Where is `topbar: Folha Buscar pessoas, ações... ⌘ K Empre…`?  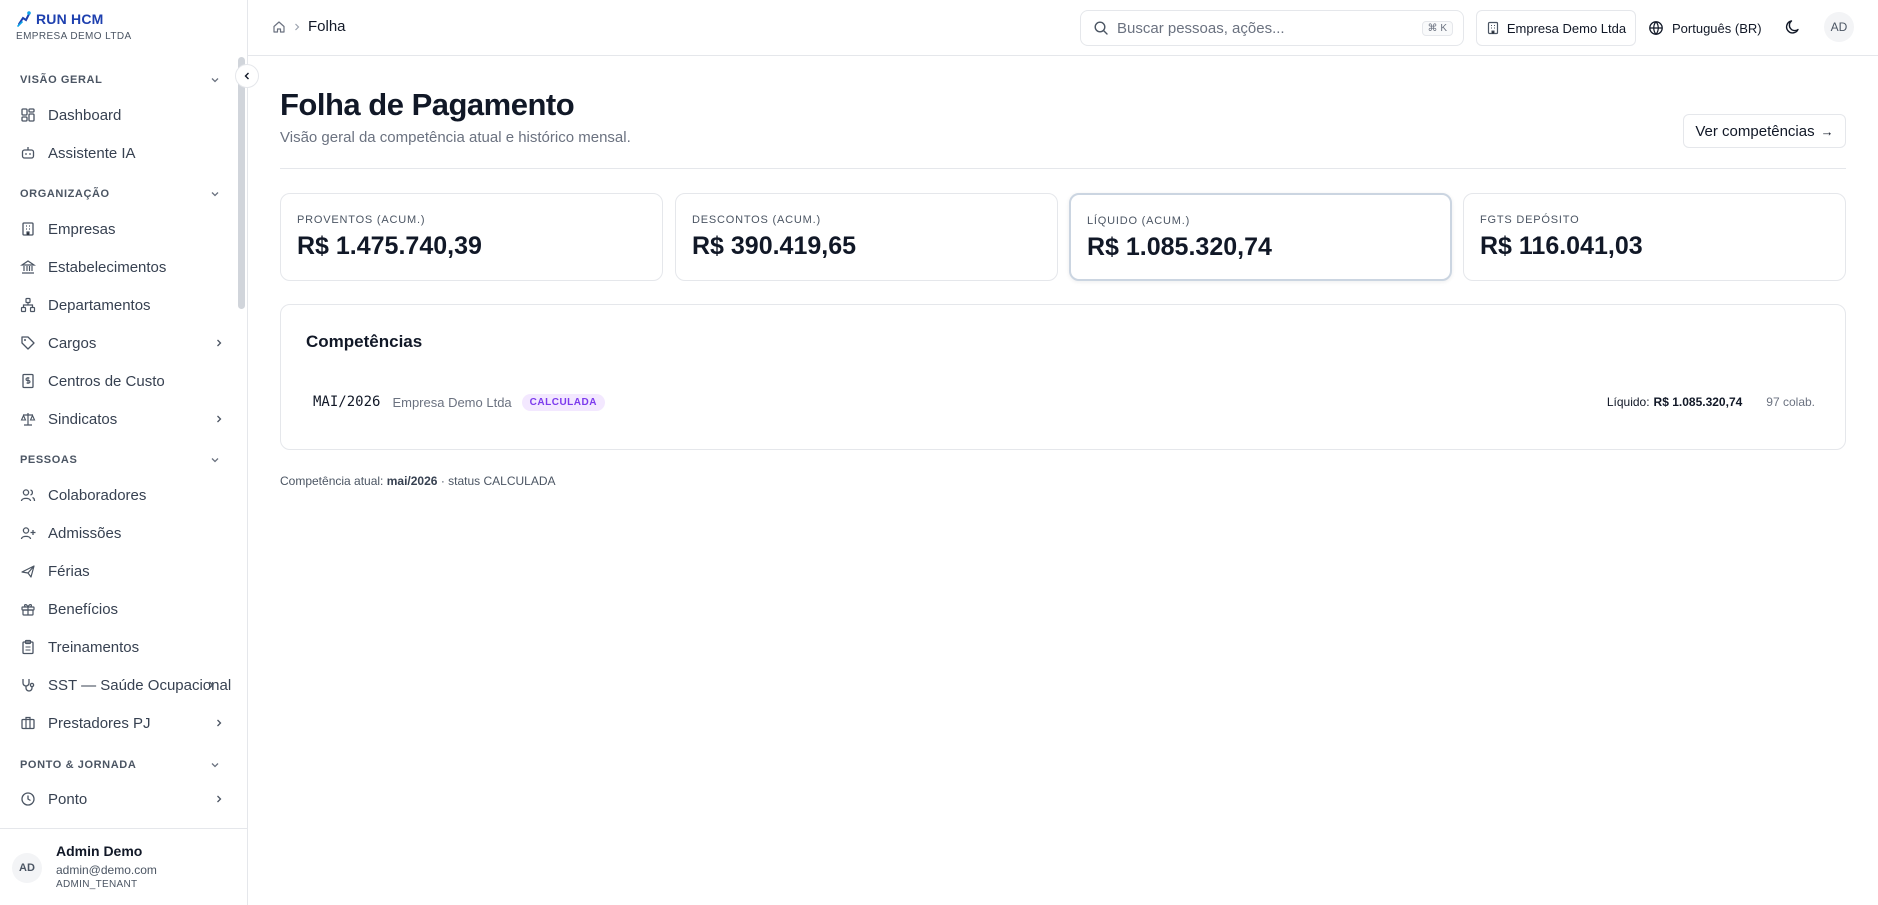 topbar: Folha Buscar pessoas, ações... ⌘ K Empre… is located at coordinates (1063, 28).